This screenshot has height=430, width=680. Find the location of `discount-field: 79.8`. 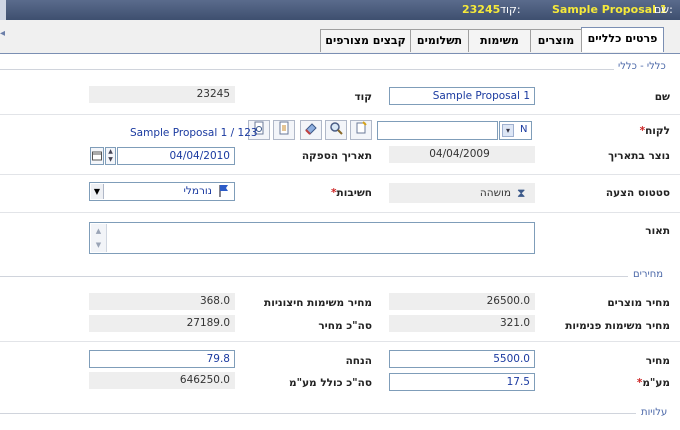

discount-field: 79.8 is located at coordinates (162, 359).